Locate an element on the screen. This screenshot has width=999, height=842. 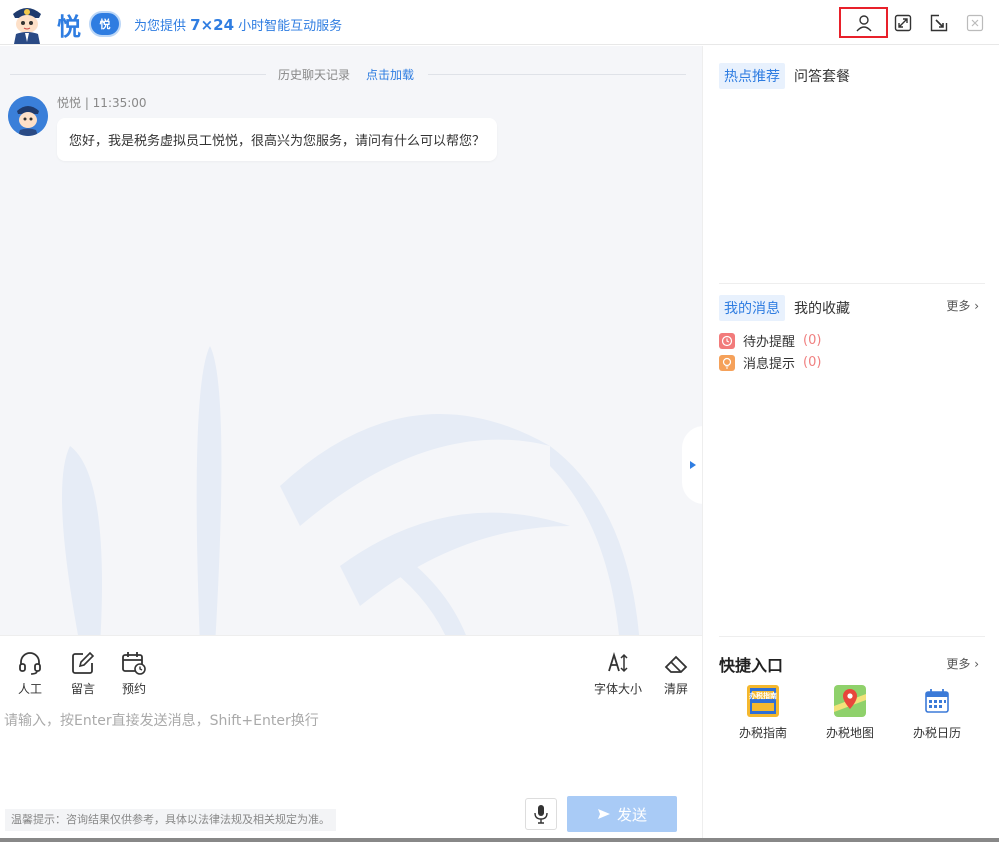
close-icon is located at coordinates (975, 23).